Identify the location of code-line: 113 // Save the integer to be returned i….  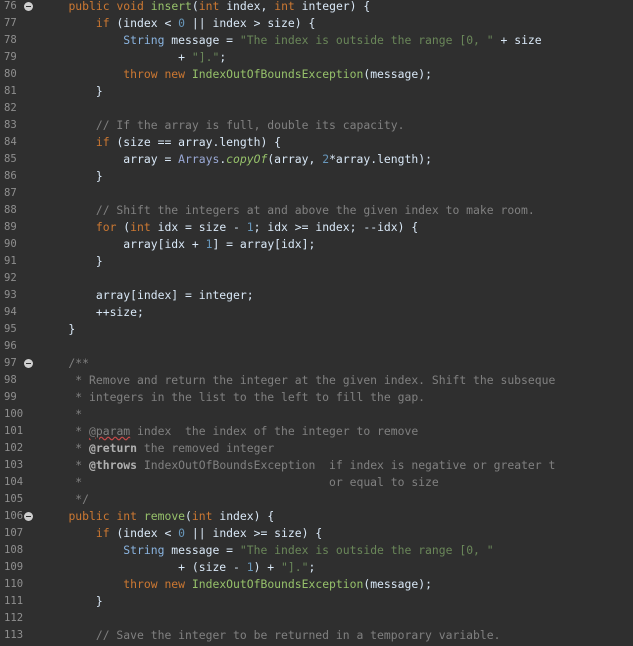
(316, 635).